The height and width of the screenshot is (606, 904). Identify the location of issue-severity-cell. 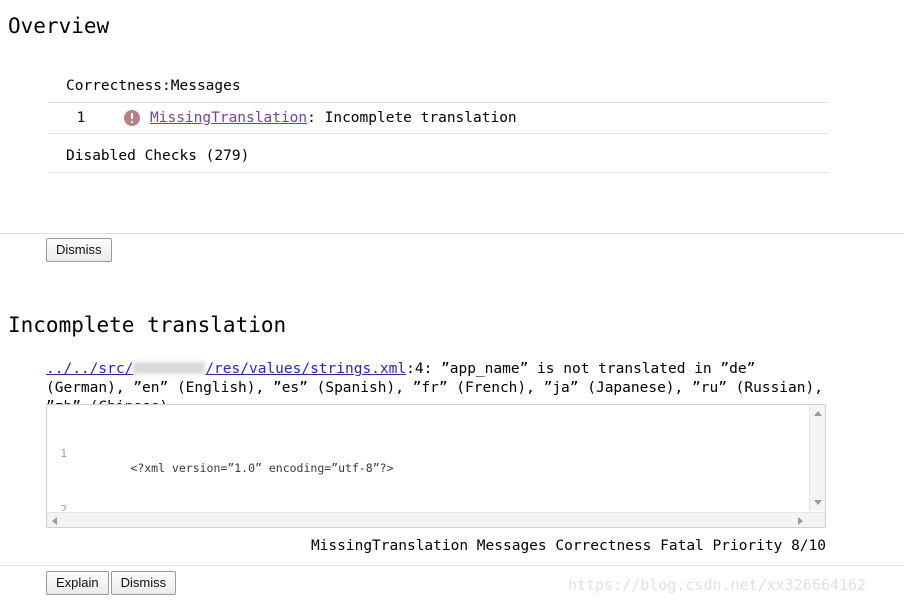
(132, 118).